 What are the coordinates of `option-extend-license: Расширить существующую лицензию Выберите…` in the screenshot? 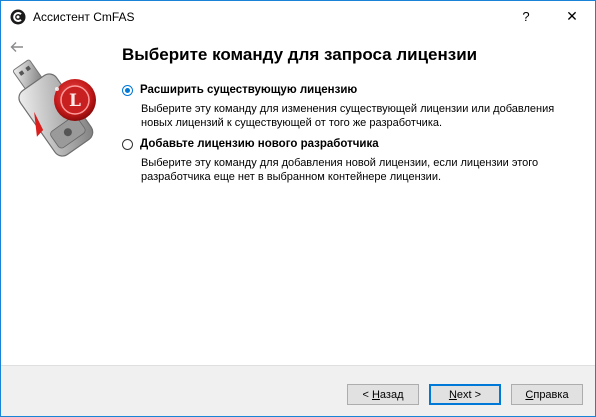 It's located at (346, 106).